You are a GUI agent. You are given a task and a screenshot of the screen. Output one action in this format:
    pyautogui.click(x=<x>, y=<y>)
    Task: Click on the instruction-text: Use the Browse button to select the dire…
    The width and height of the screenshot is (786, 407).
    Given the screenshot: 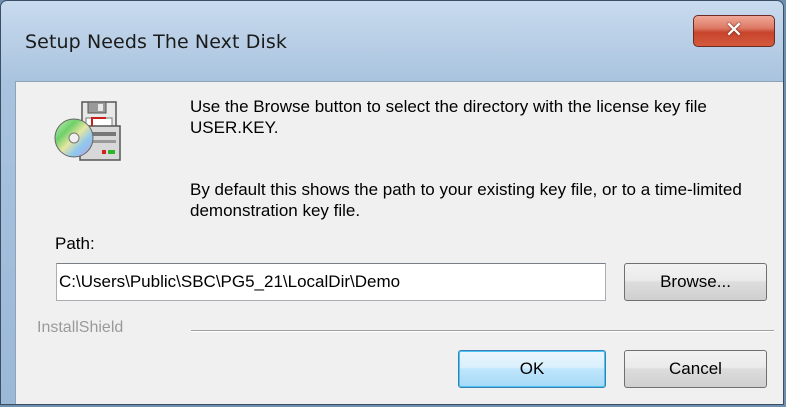 What is the action you would take?
    pyautogui.click(x=448, y=117)
    